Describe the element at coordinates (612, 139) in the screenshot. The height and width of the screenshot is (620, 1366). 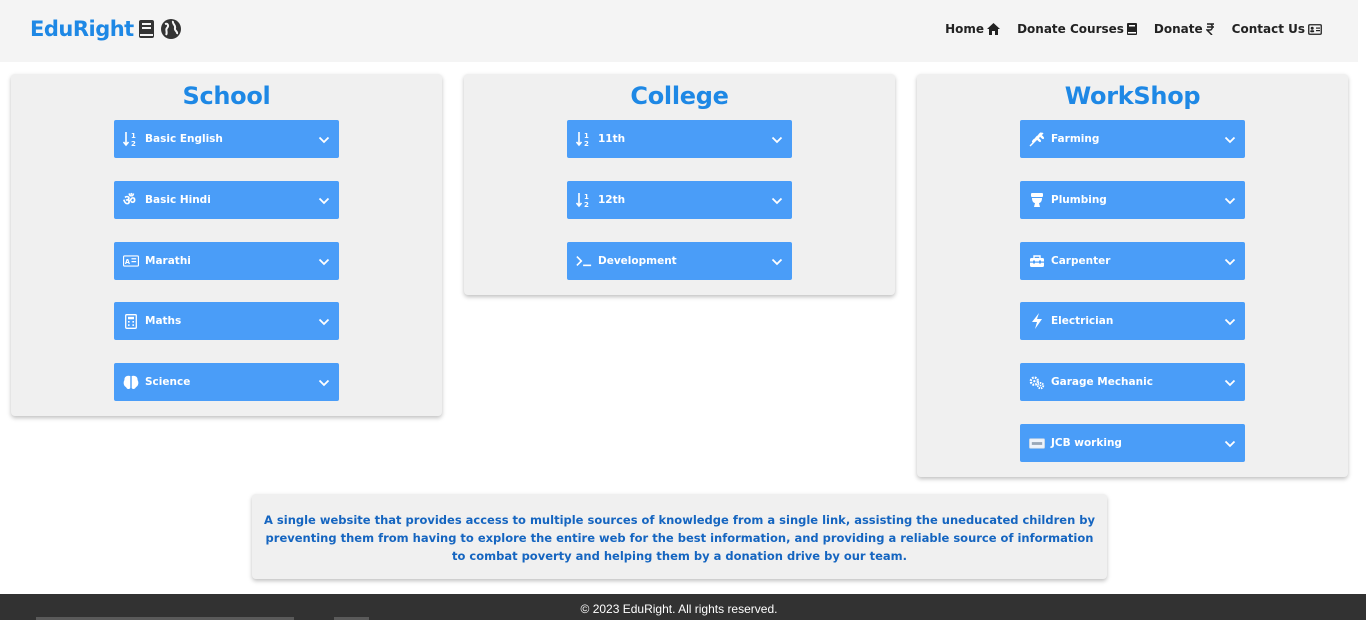
I see `accordion-label: 11th` at that location.